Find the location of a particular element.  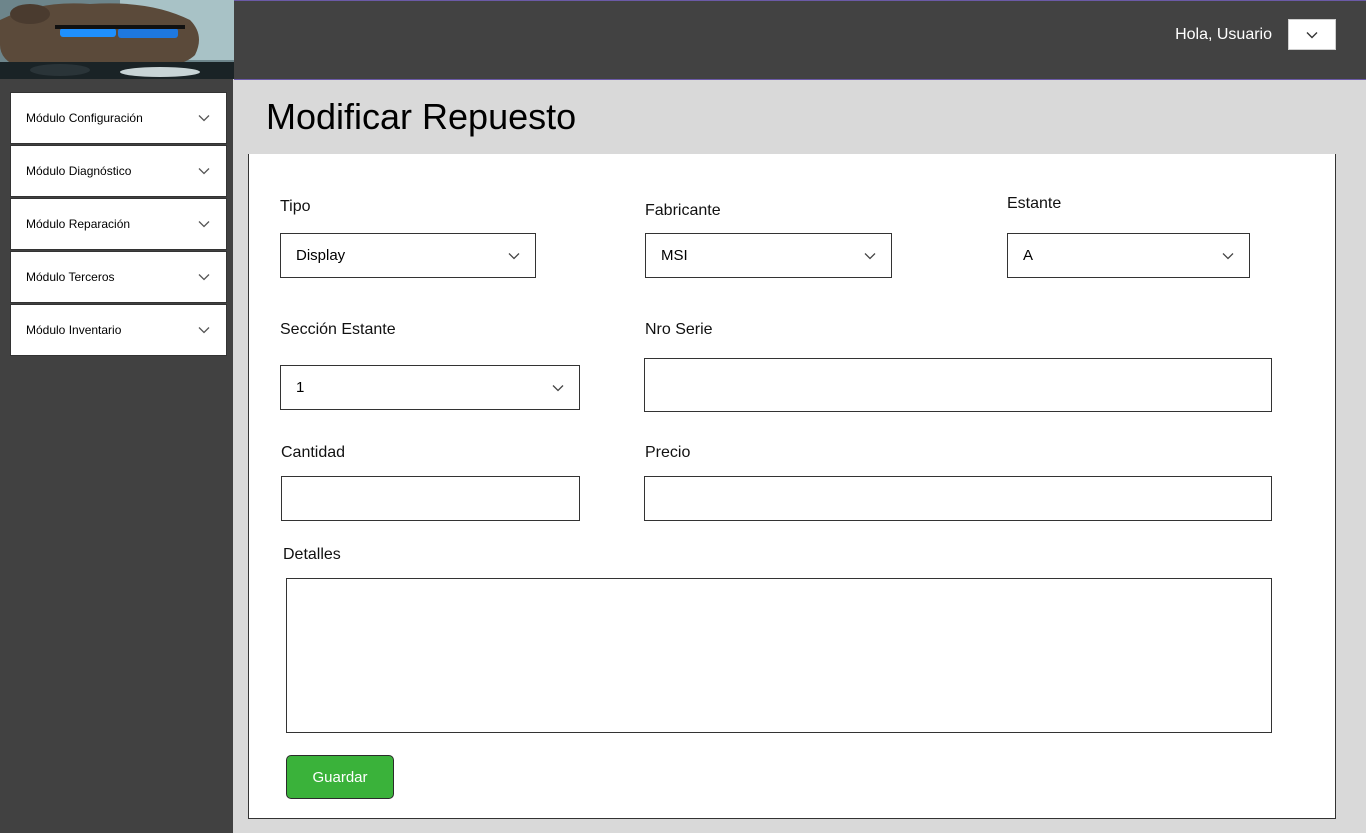

sidebar-item-configuracion: Módulo Configuración is located at coordinates (118, 118).